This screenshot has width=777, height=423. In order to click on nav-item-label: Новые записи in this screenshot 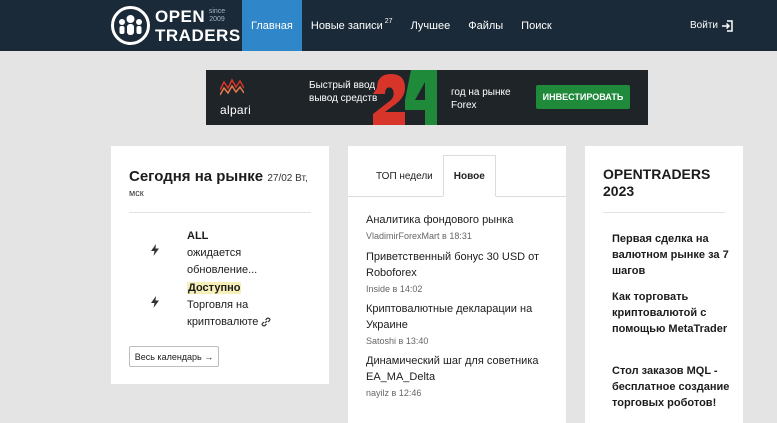, I will do `click(346, 25)`.